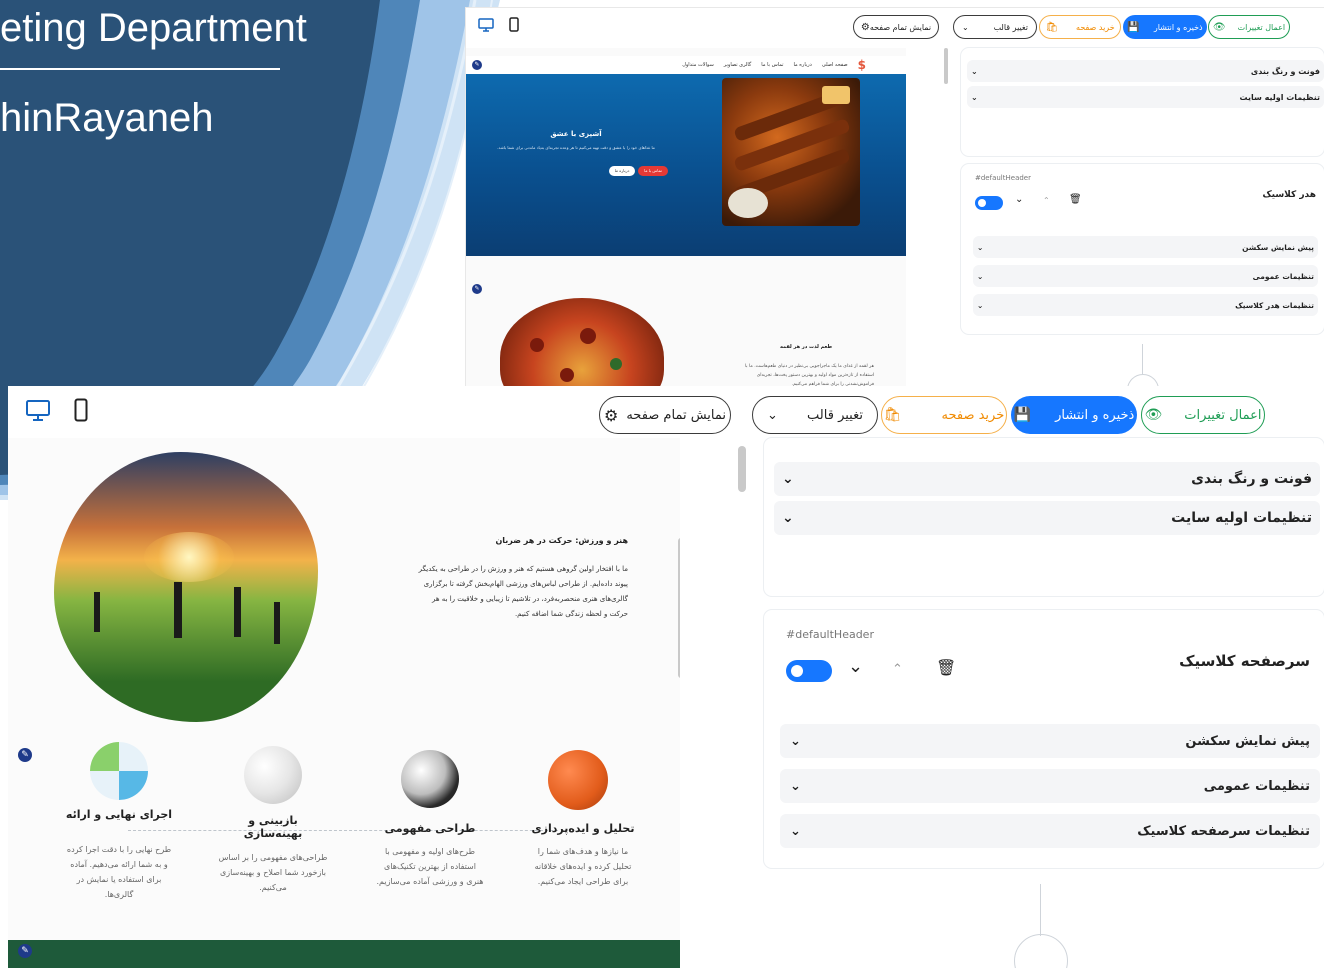 Image resolution: width=1324 pixels, height=968 pixels. Describe the element at coordinates (273, 827) in the screenshot. I see `service-title: بازبینی و بهینه‌سازی` at that location.